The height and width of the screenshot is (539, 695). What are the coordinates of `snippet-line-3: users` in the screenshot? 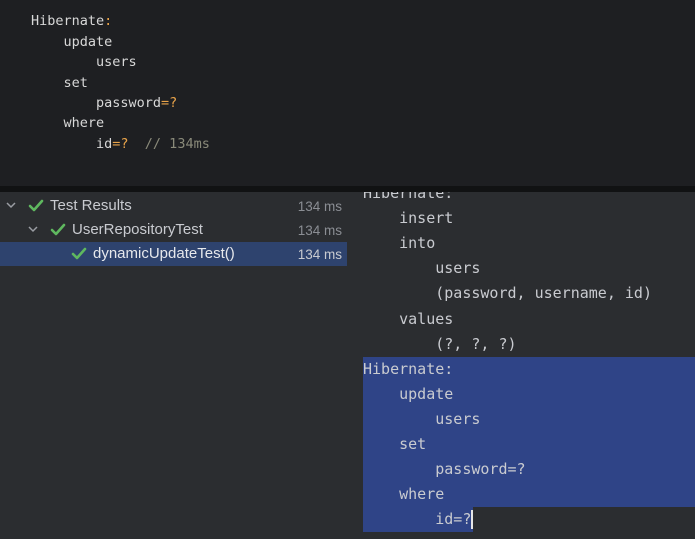 It's located at (84, 62).